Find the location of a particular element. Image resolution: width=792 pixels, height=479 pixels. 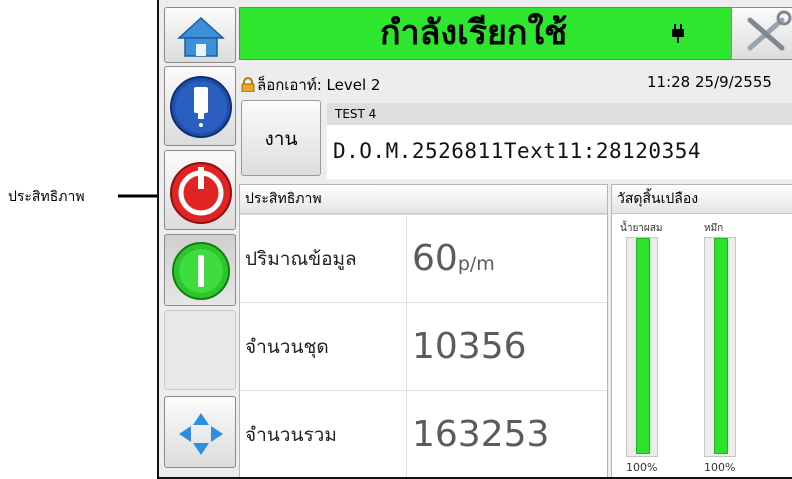

stop-button is located at coordinates (200, 190).